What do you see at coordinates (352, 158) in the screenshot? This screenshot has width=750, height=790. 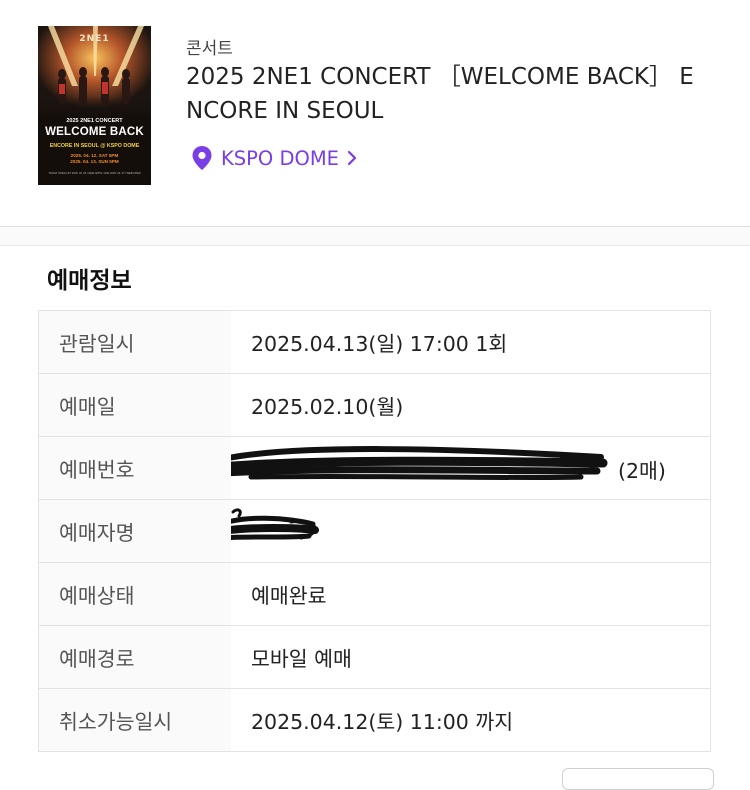 I see `chevron-right-icon` at bounding box center [352, 158].